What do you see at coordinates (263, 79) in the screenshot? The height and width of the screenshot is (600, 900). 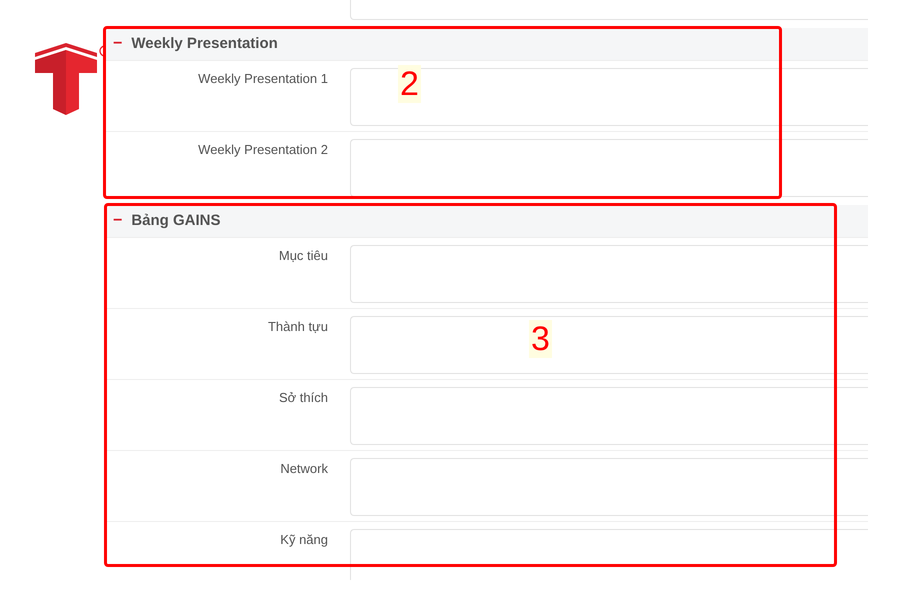 I see `field-label: Weekly Presentation 1` at bounding box center [263, 79].